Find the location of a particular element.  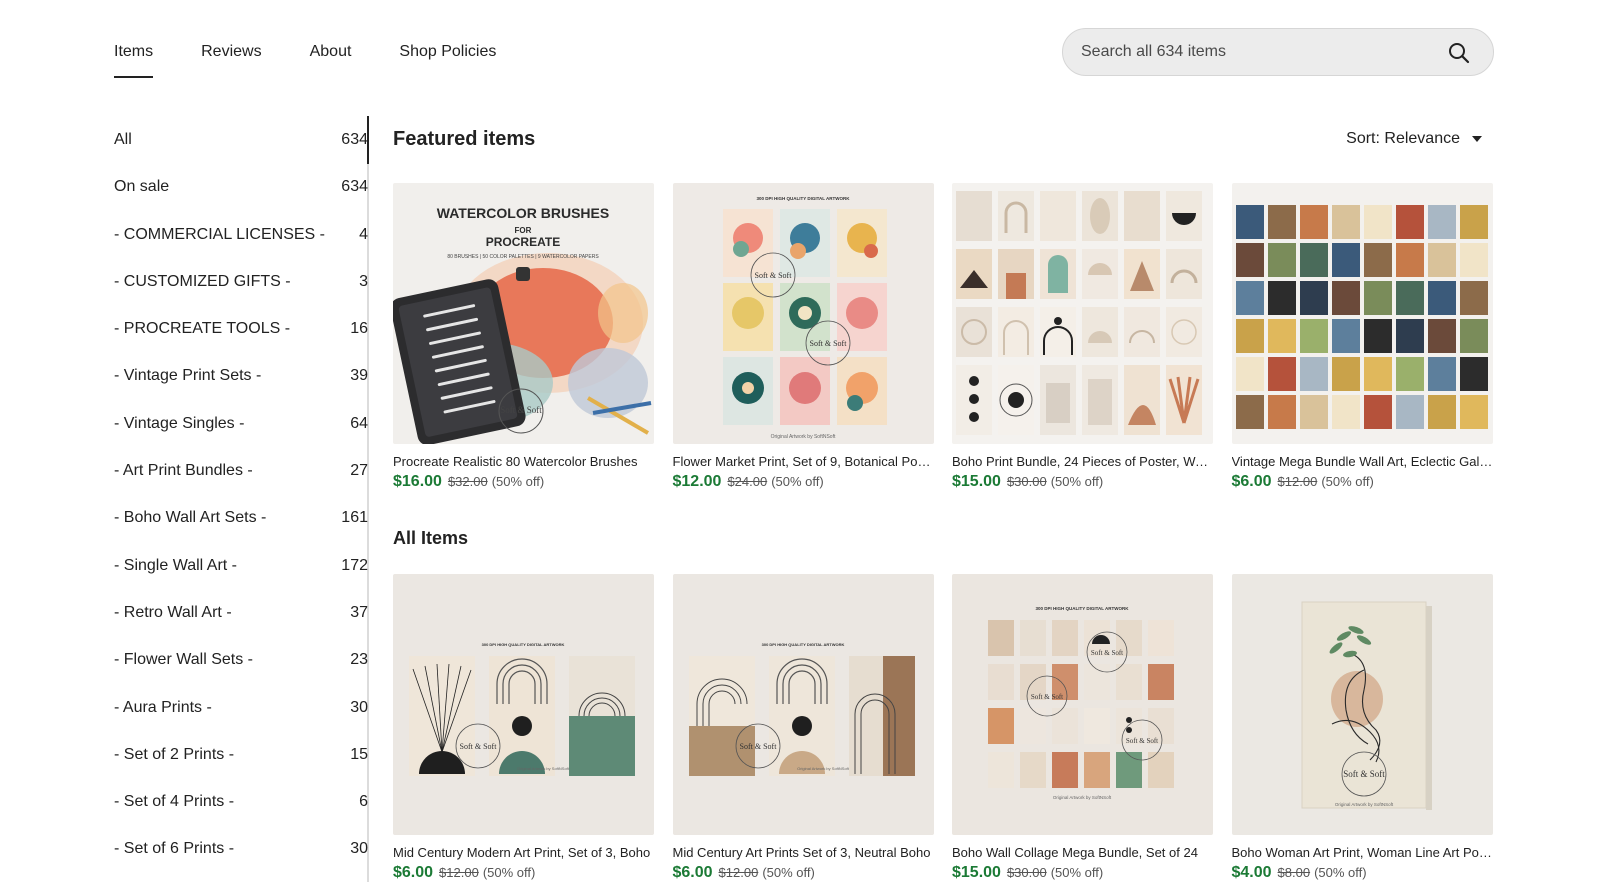

tab-reviews: Reviews is located at coordinates (231, 60).